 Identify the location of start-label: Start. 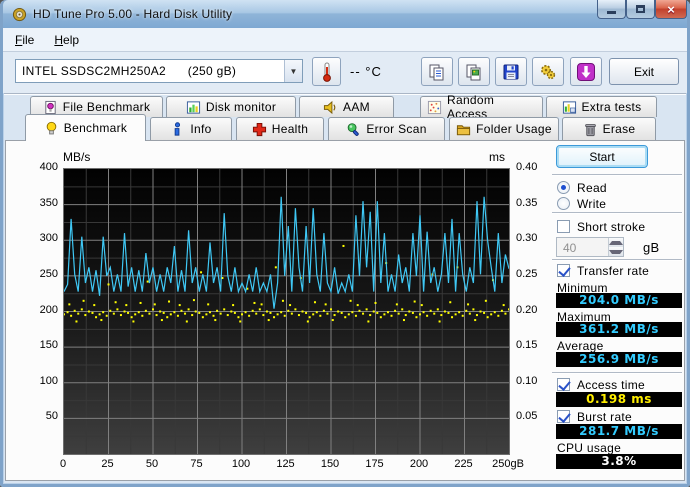
(602, 156).